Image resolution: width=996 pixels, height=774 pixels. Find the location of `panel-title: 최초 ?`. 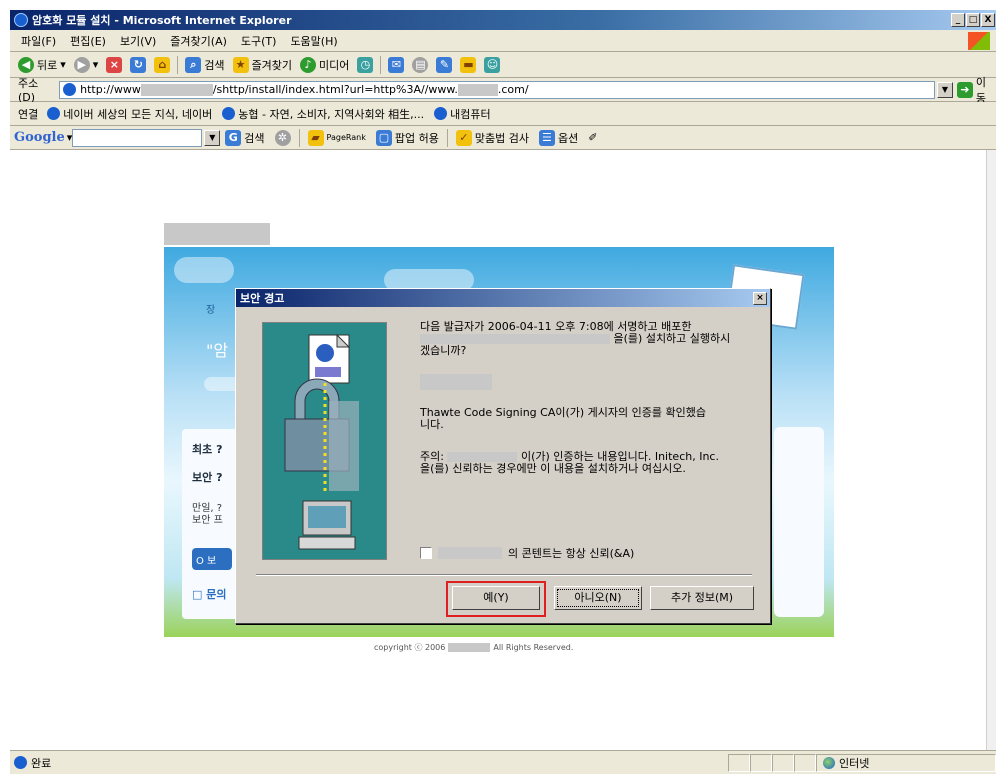

panel-title: 최초 ? is located at coordinates (207, 449).